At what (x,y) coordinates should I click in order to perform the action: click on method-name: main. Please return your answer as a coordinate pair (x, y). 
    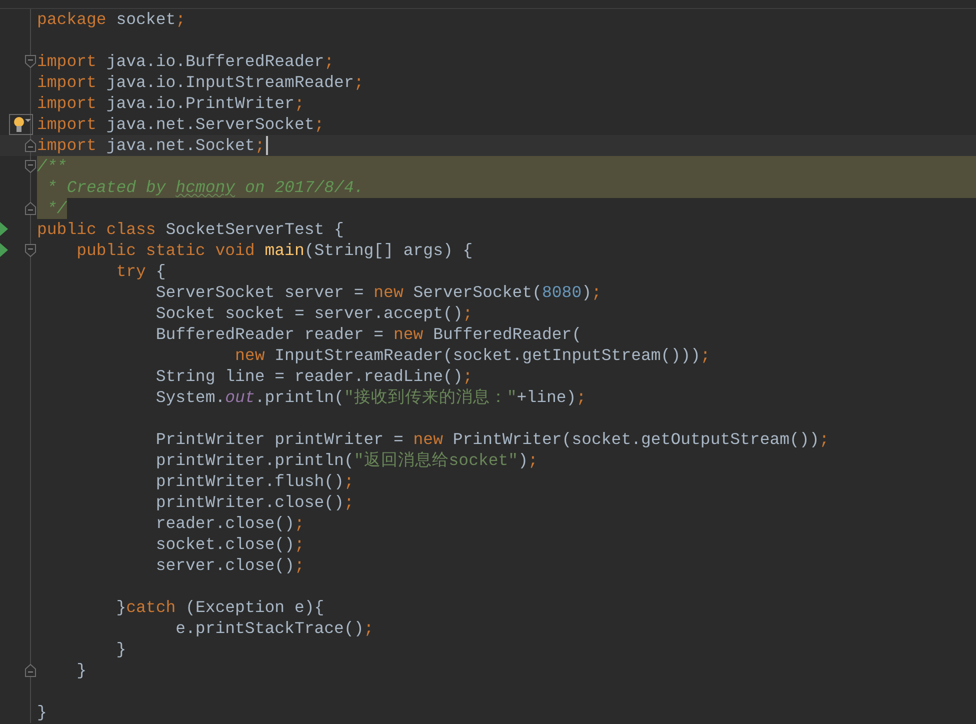
    Looking at the image, I should click on (284, 250).